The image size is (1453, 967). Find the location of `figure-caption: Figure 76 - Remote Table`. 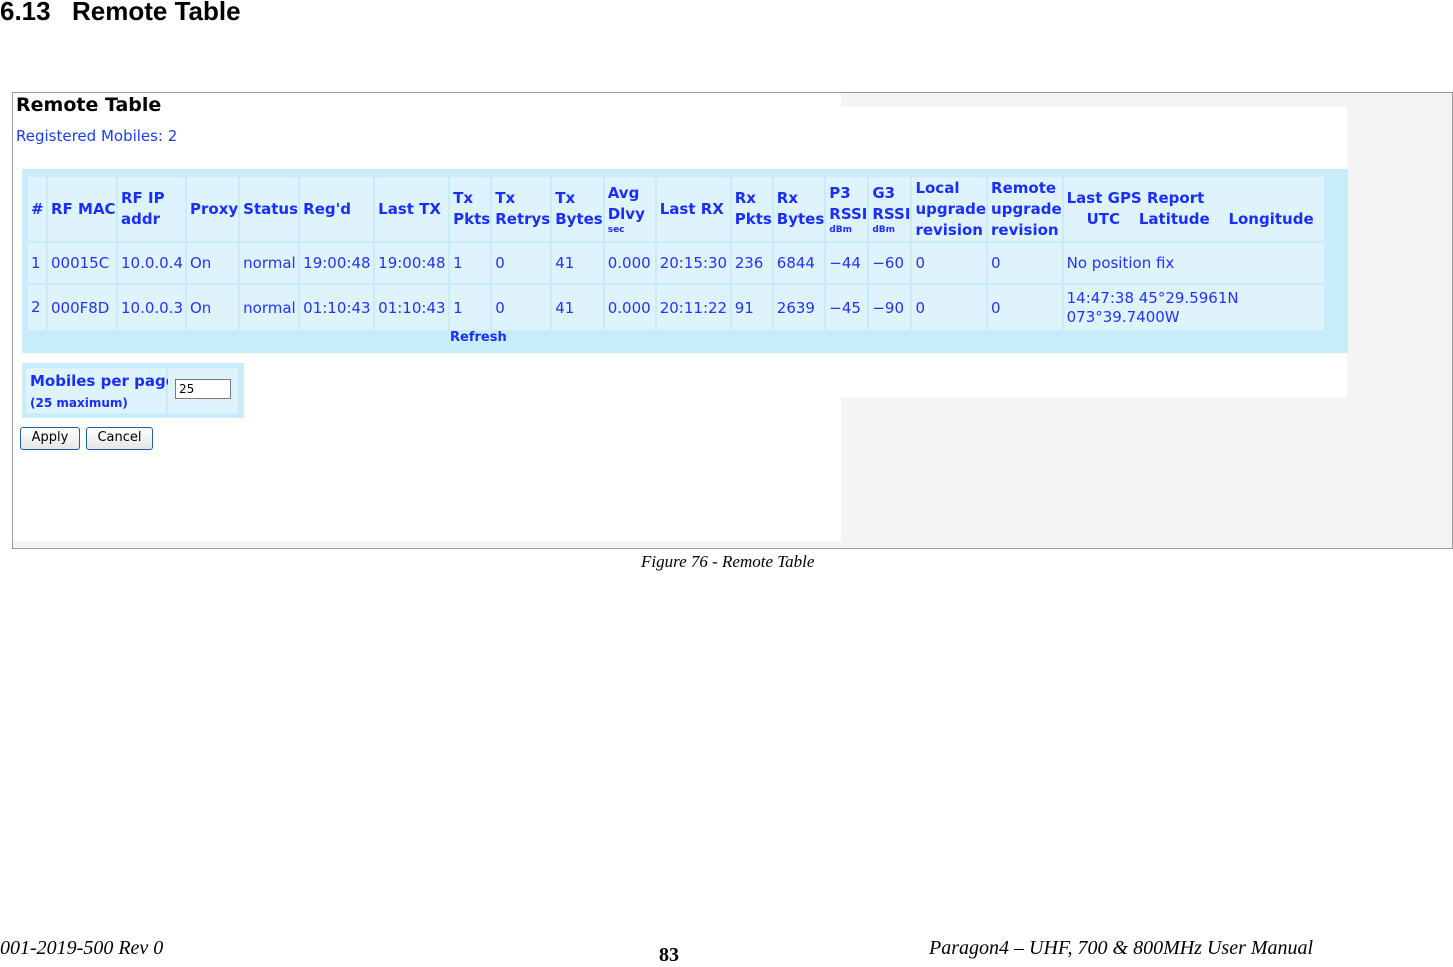

figure-caption: Figure 76 - Remote Table is located at coordinates (728, 561).